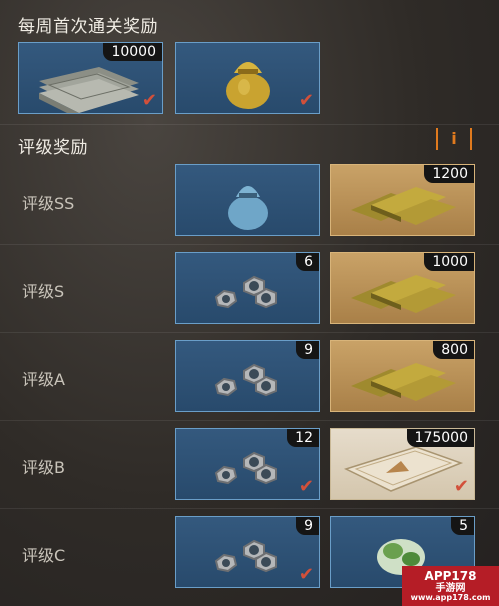  I want to click on rating-c-nuts-count: 9, so click(307, 526).